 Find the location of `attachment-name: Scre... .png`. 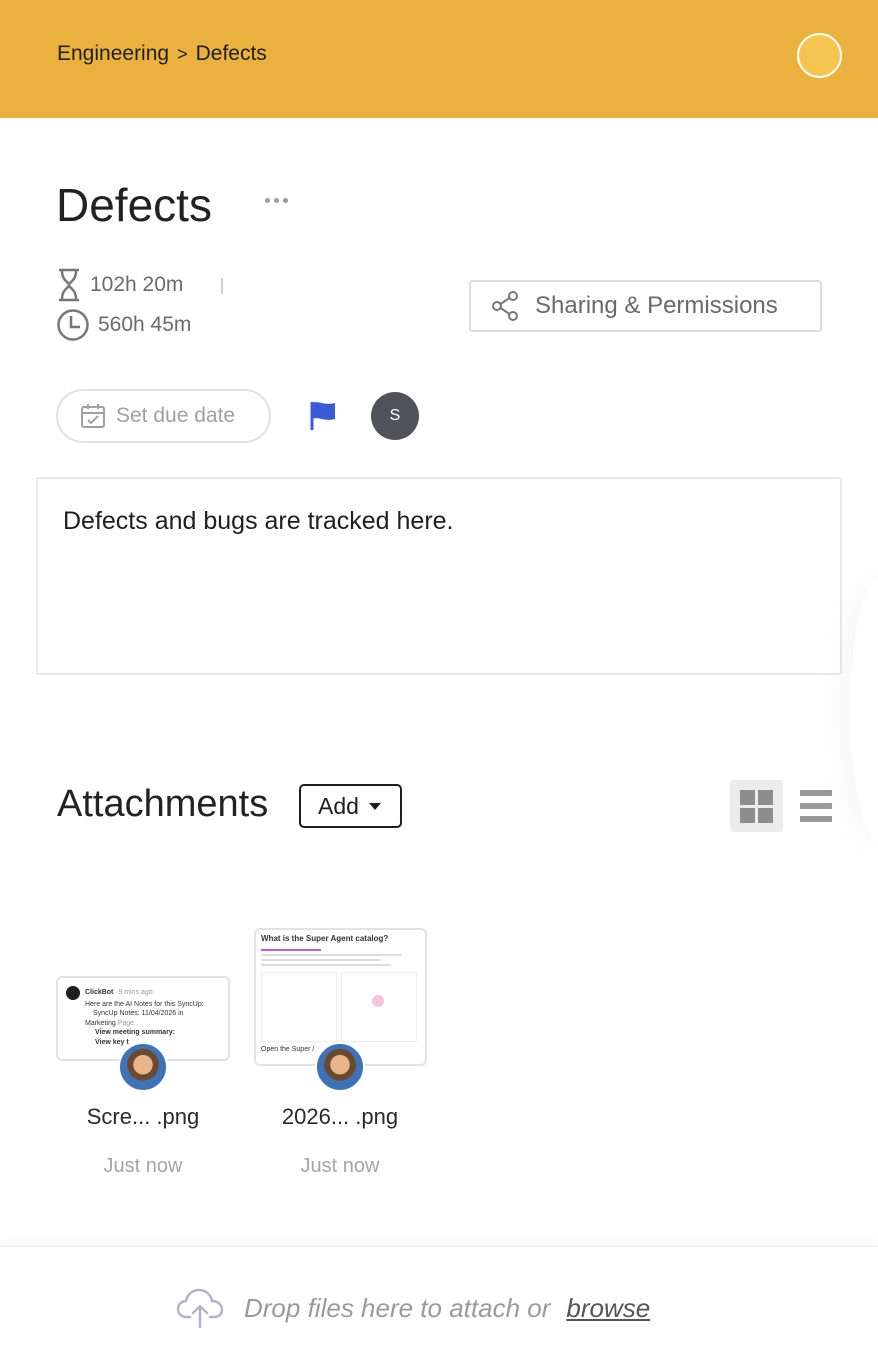

attachment-name: Scre... .png is located at coordinates (143, 1117).